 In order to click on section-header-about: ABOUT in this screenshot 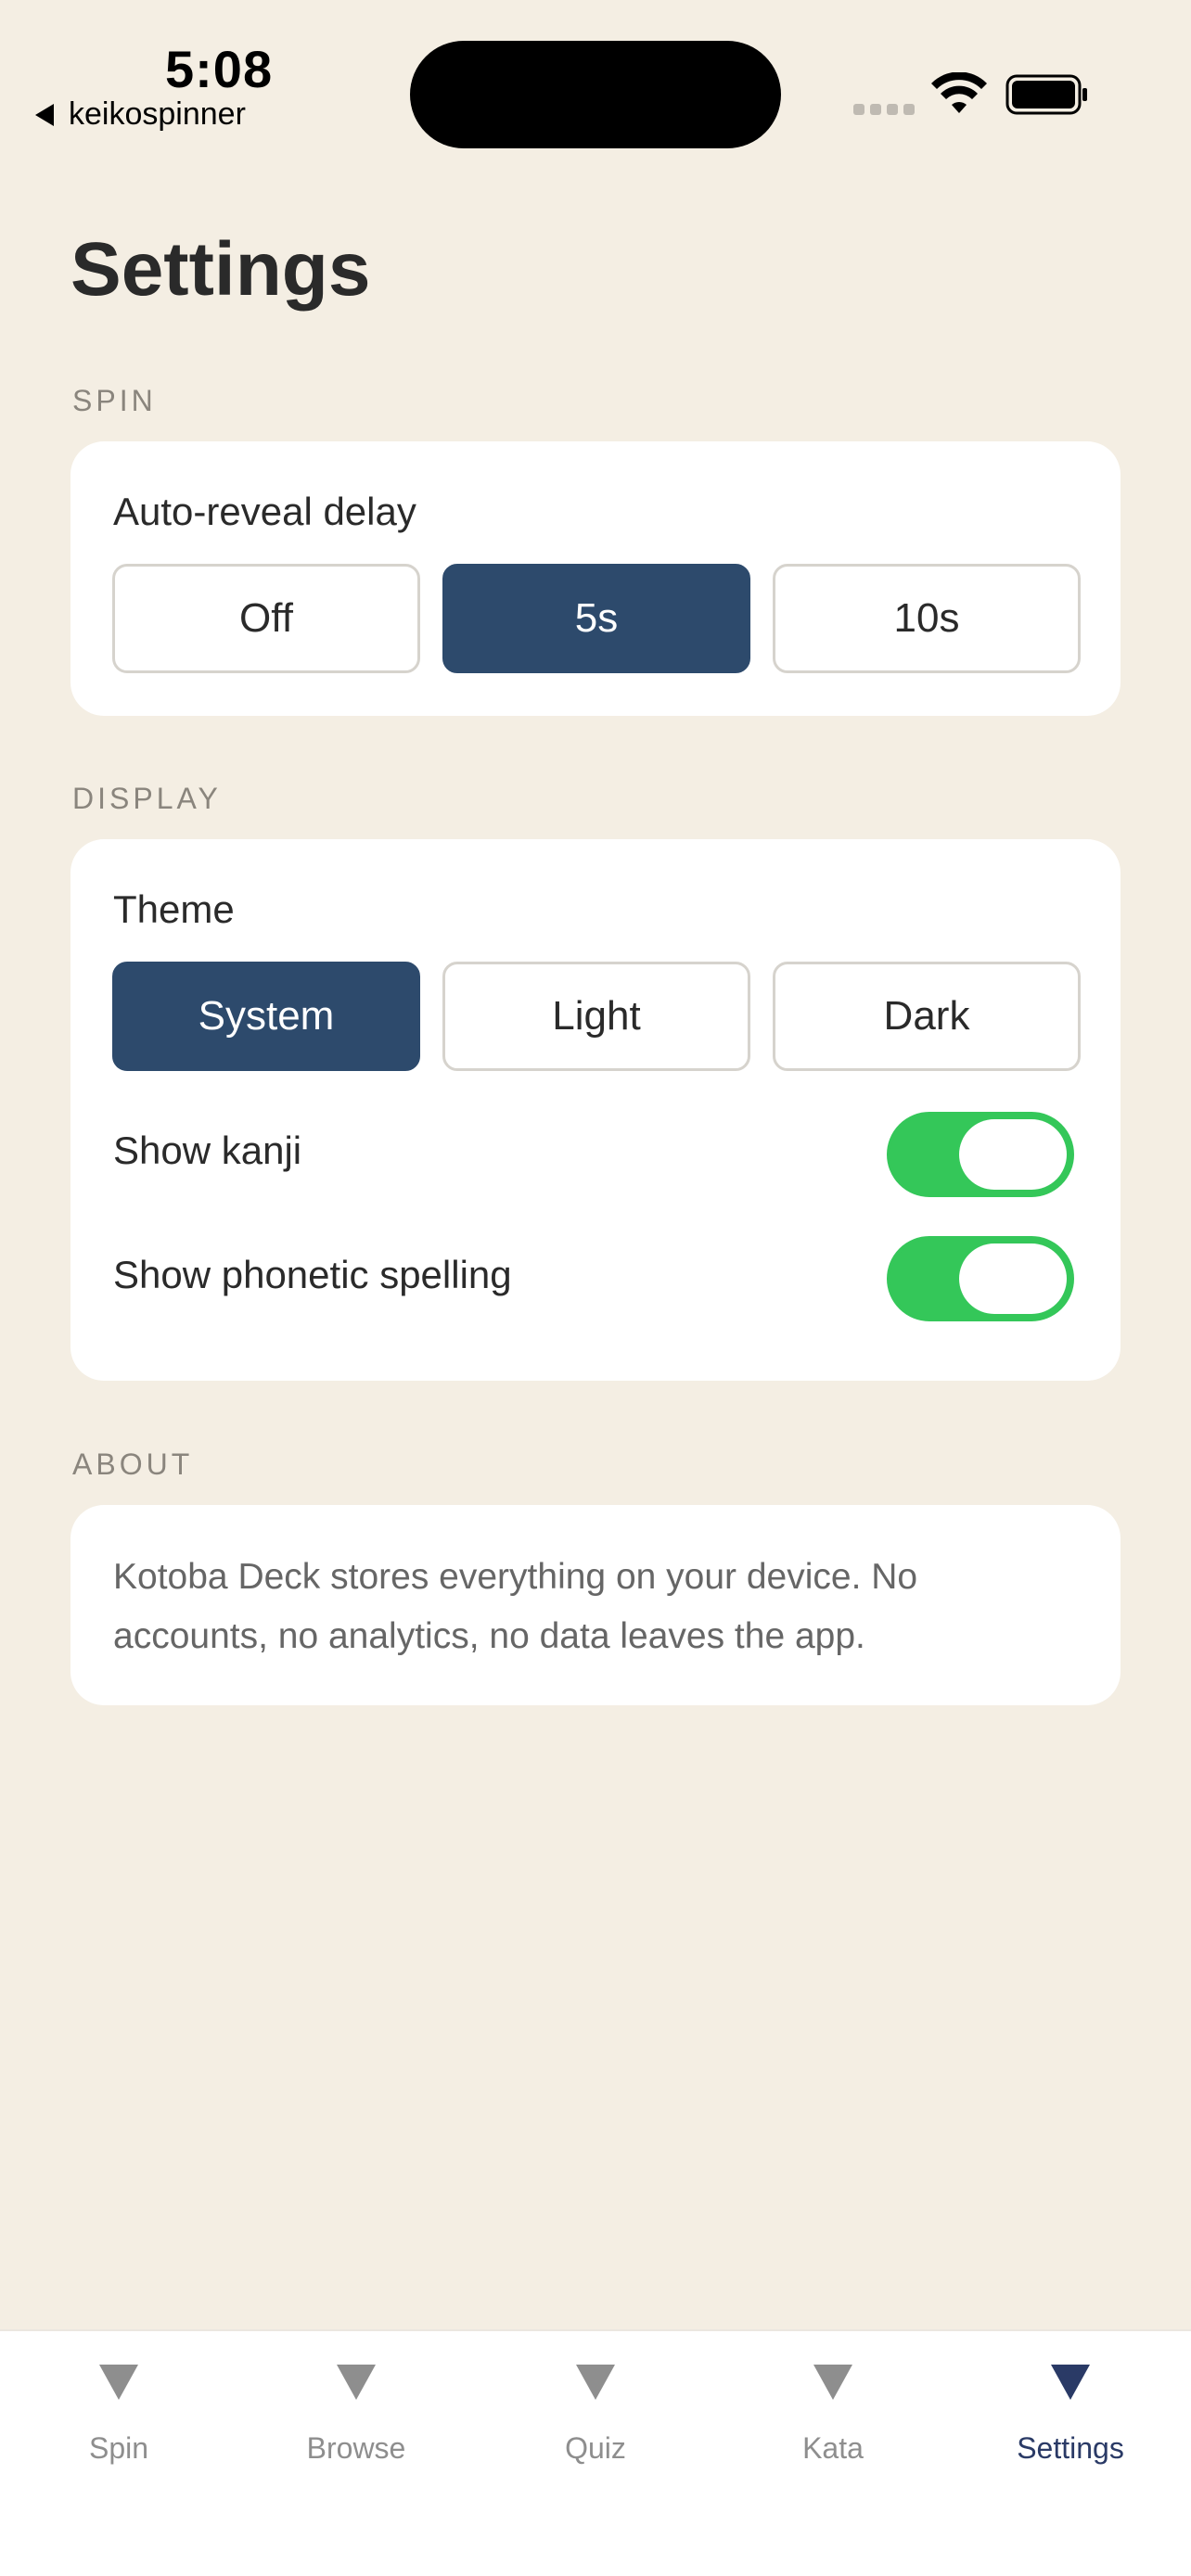, I will do `click(133, 1464)`.